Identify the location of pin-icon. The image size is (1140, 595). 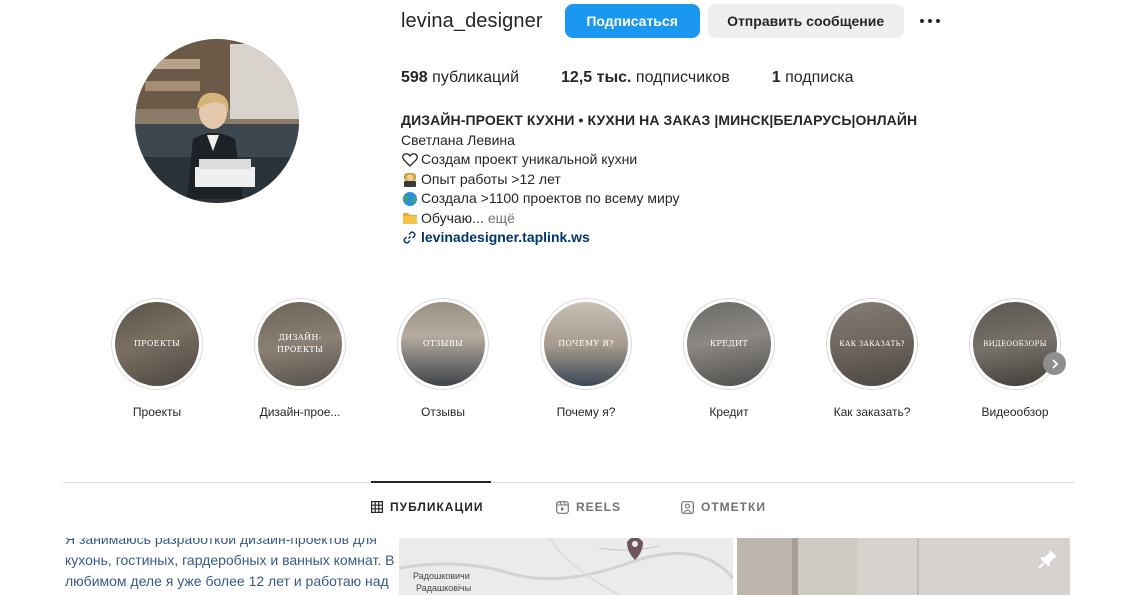
(1048, 561).